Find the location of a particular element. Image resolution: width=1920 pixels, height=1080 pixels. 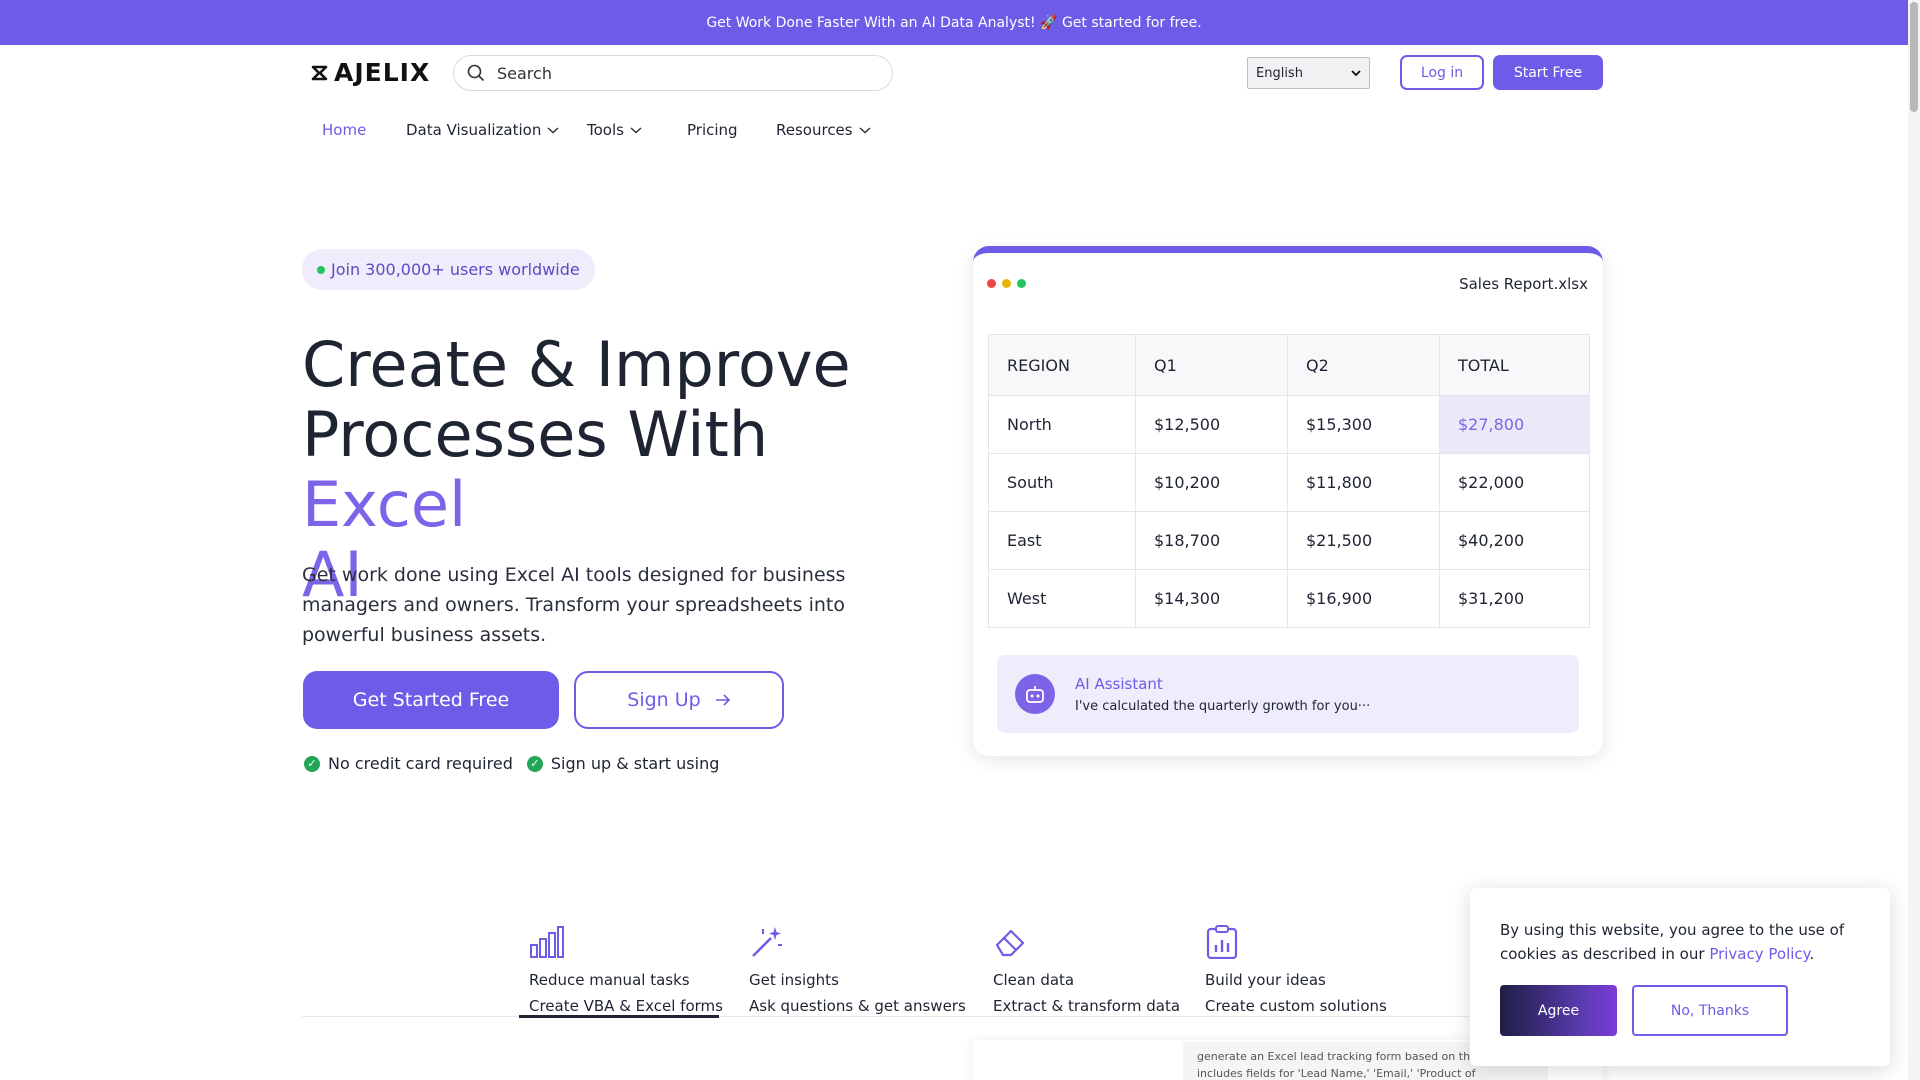

minimize-dot-icon is located at coordinates (1006, 283).